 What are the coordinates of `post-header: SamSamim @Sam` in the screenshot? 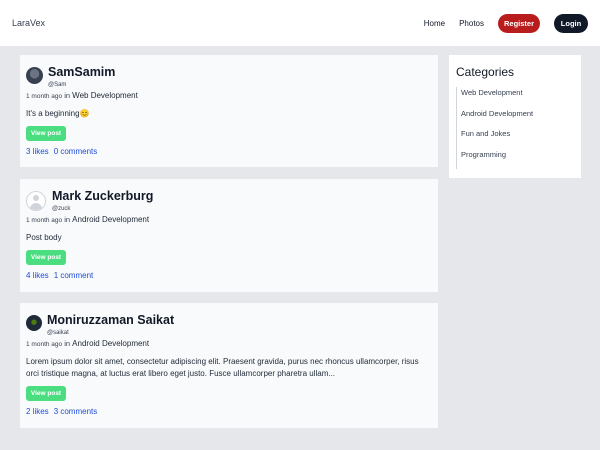 It's located at (229, 76).